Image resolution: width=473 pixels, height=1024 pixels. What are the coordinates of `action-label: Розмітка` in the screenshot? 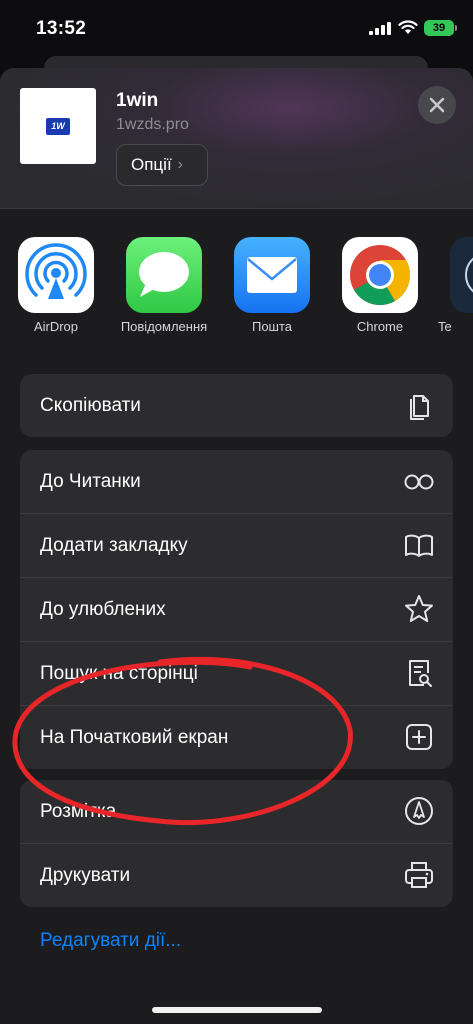 It's located at (78, 811).